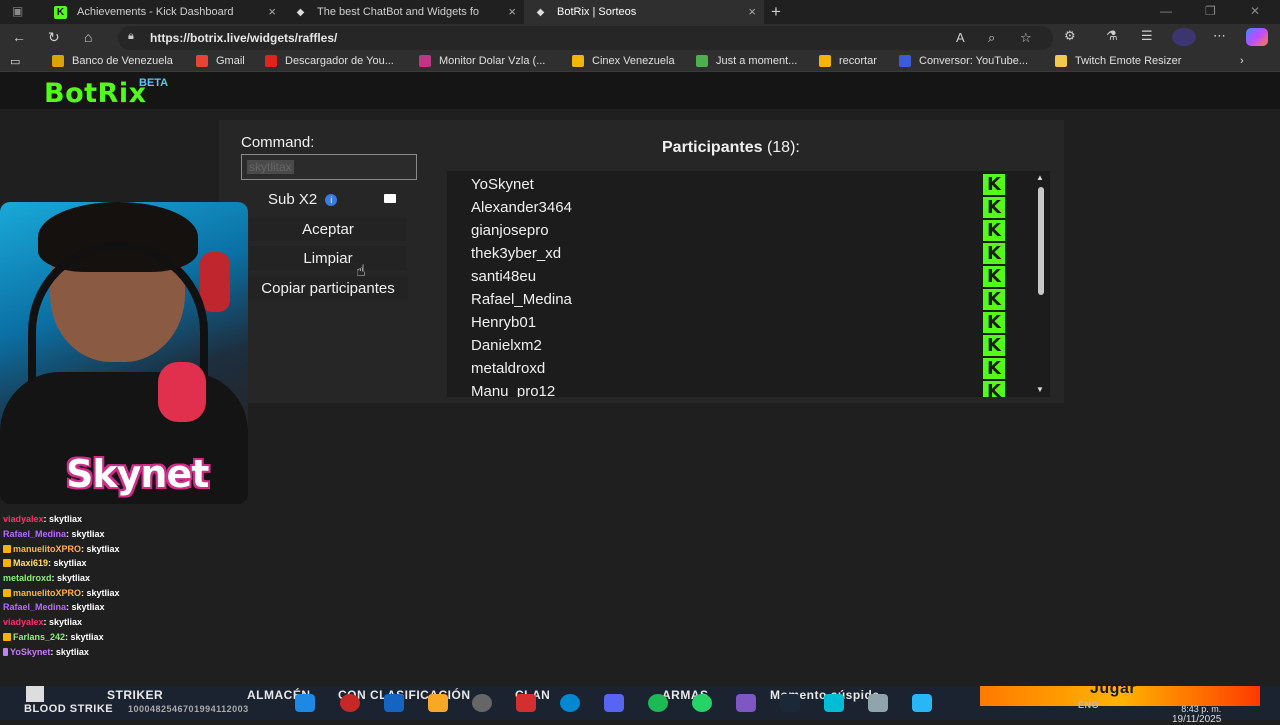 The width and height of the screenshot is (1280, 725). What do you see at coordinates (19, 37) in the screenshot?
I see `back-icon: ←` at bounding box center [19, 37].